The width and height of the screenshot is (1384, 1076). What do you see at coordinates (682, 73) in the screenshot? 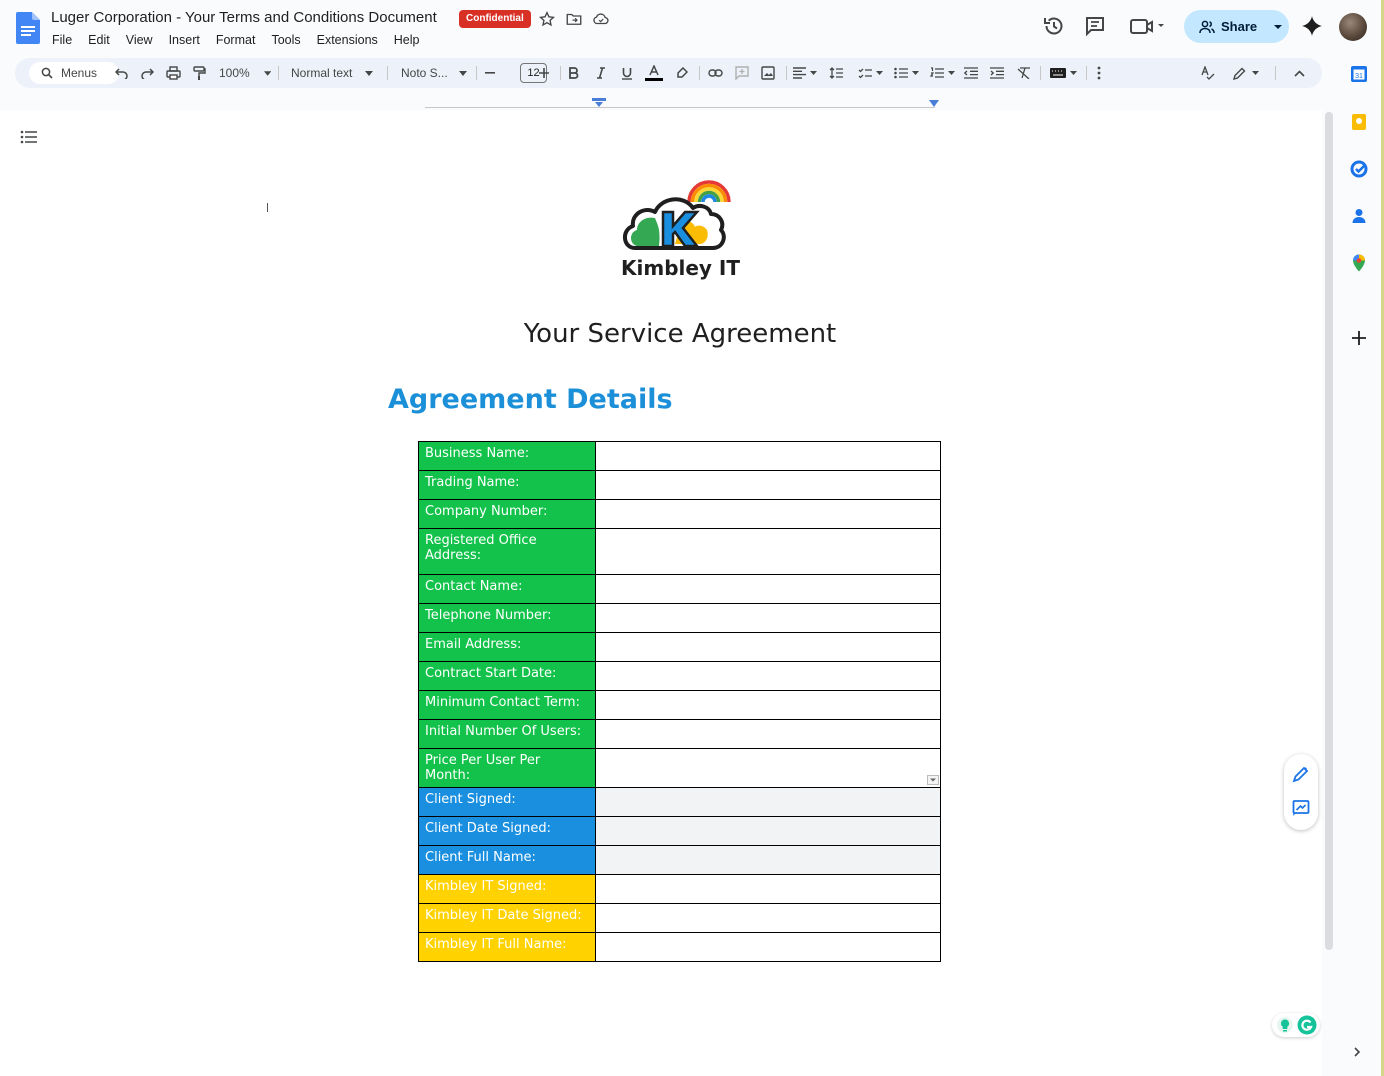
I see `highlight-button` at bounding box center [682, 73].